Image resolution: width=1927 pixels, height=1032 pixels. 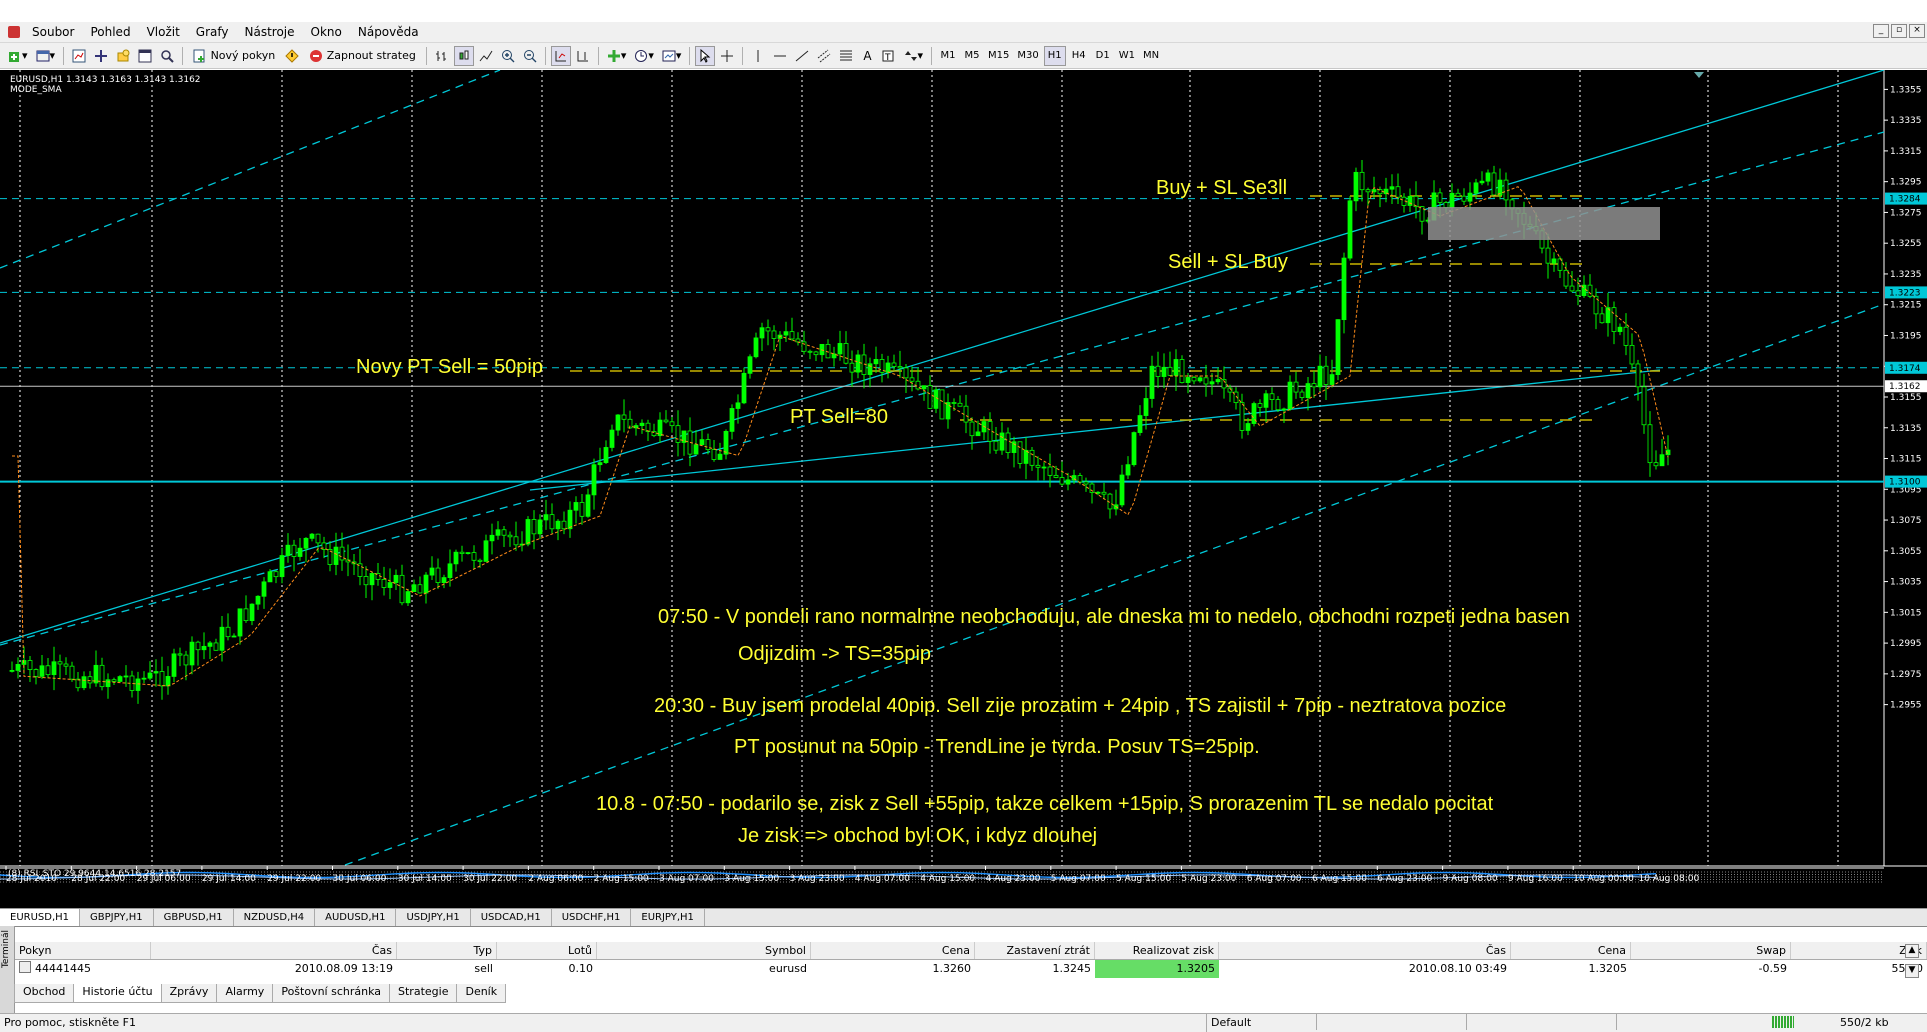 What do you see at coordinates (704, 950) in the screenshot?
I see `col-symbol: Symbol` at bounding box center [704, 950].